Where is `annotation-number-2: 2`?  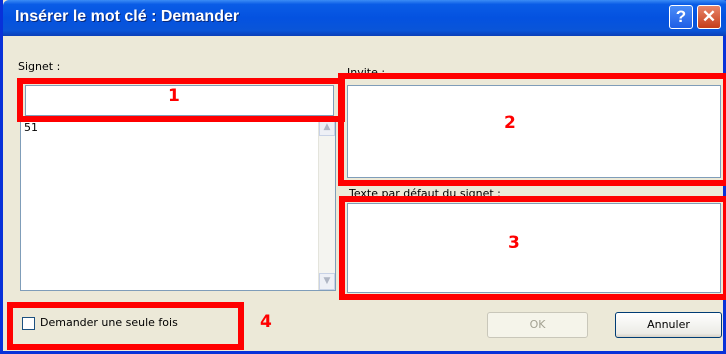
annotation-number-2: 2 is located at coordinates (510, 123).